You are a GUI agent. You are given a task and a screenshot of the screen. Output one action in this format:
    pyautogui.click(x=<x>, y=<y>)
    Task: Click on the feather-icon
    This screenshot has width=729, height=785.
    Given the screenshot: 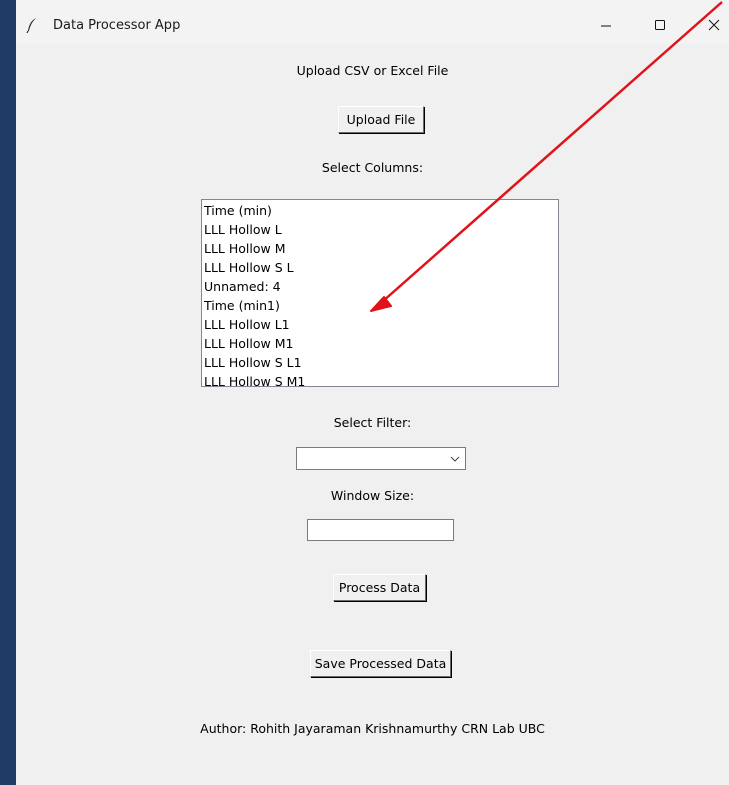 What is the action you would take?
    pyautogui.click(x=32, y=25)
    